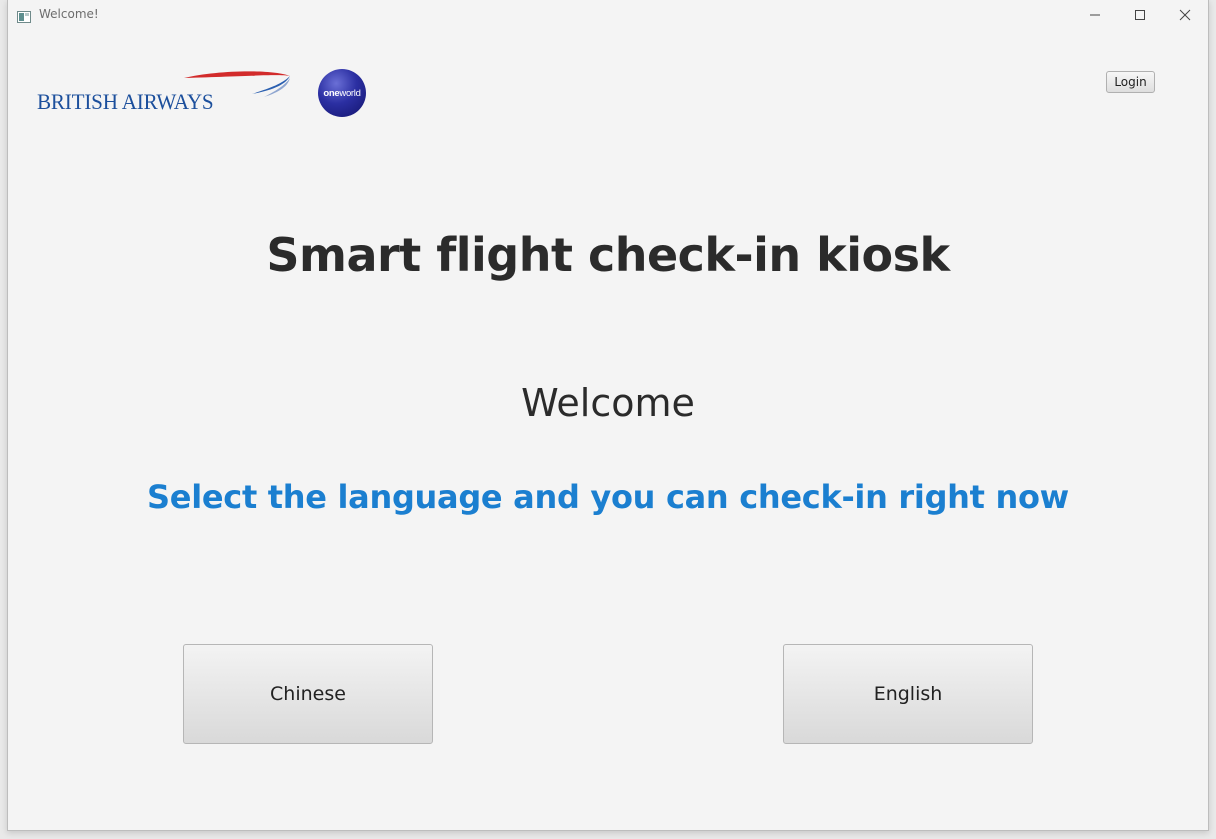  What do you see at coordinates (24, 15) in the screenshot?
I see `app-icon` at bounding box center [24, 15].